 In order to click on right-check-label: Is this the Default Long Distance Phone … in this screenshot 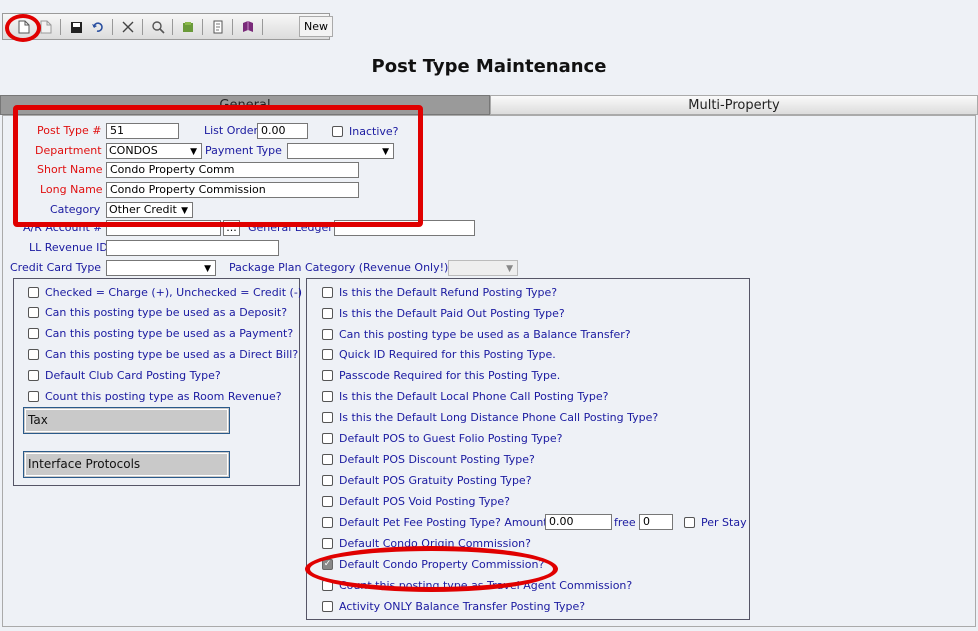, I will do `click(499, 417)`.